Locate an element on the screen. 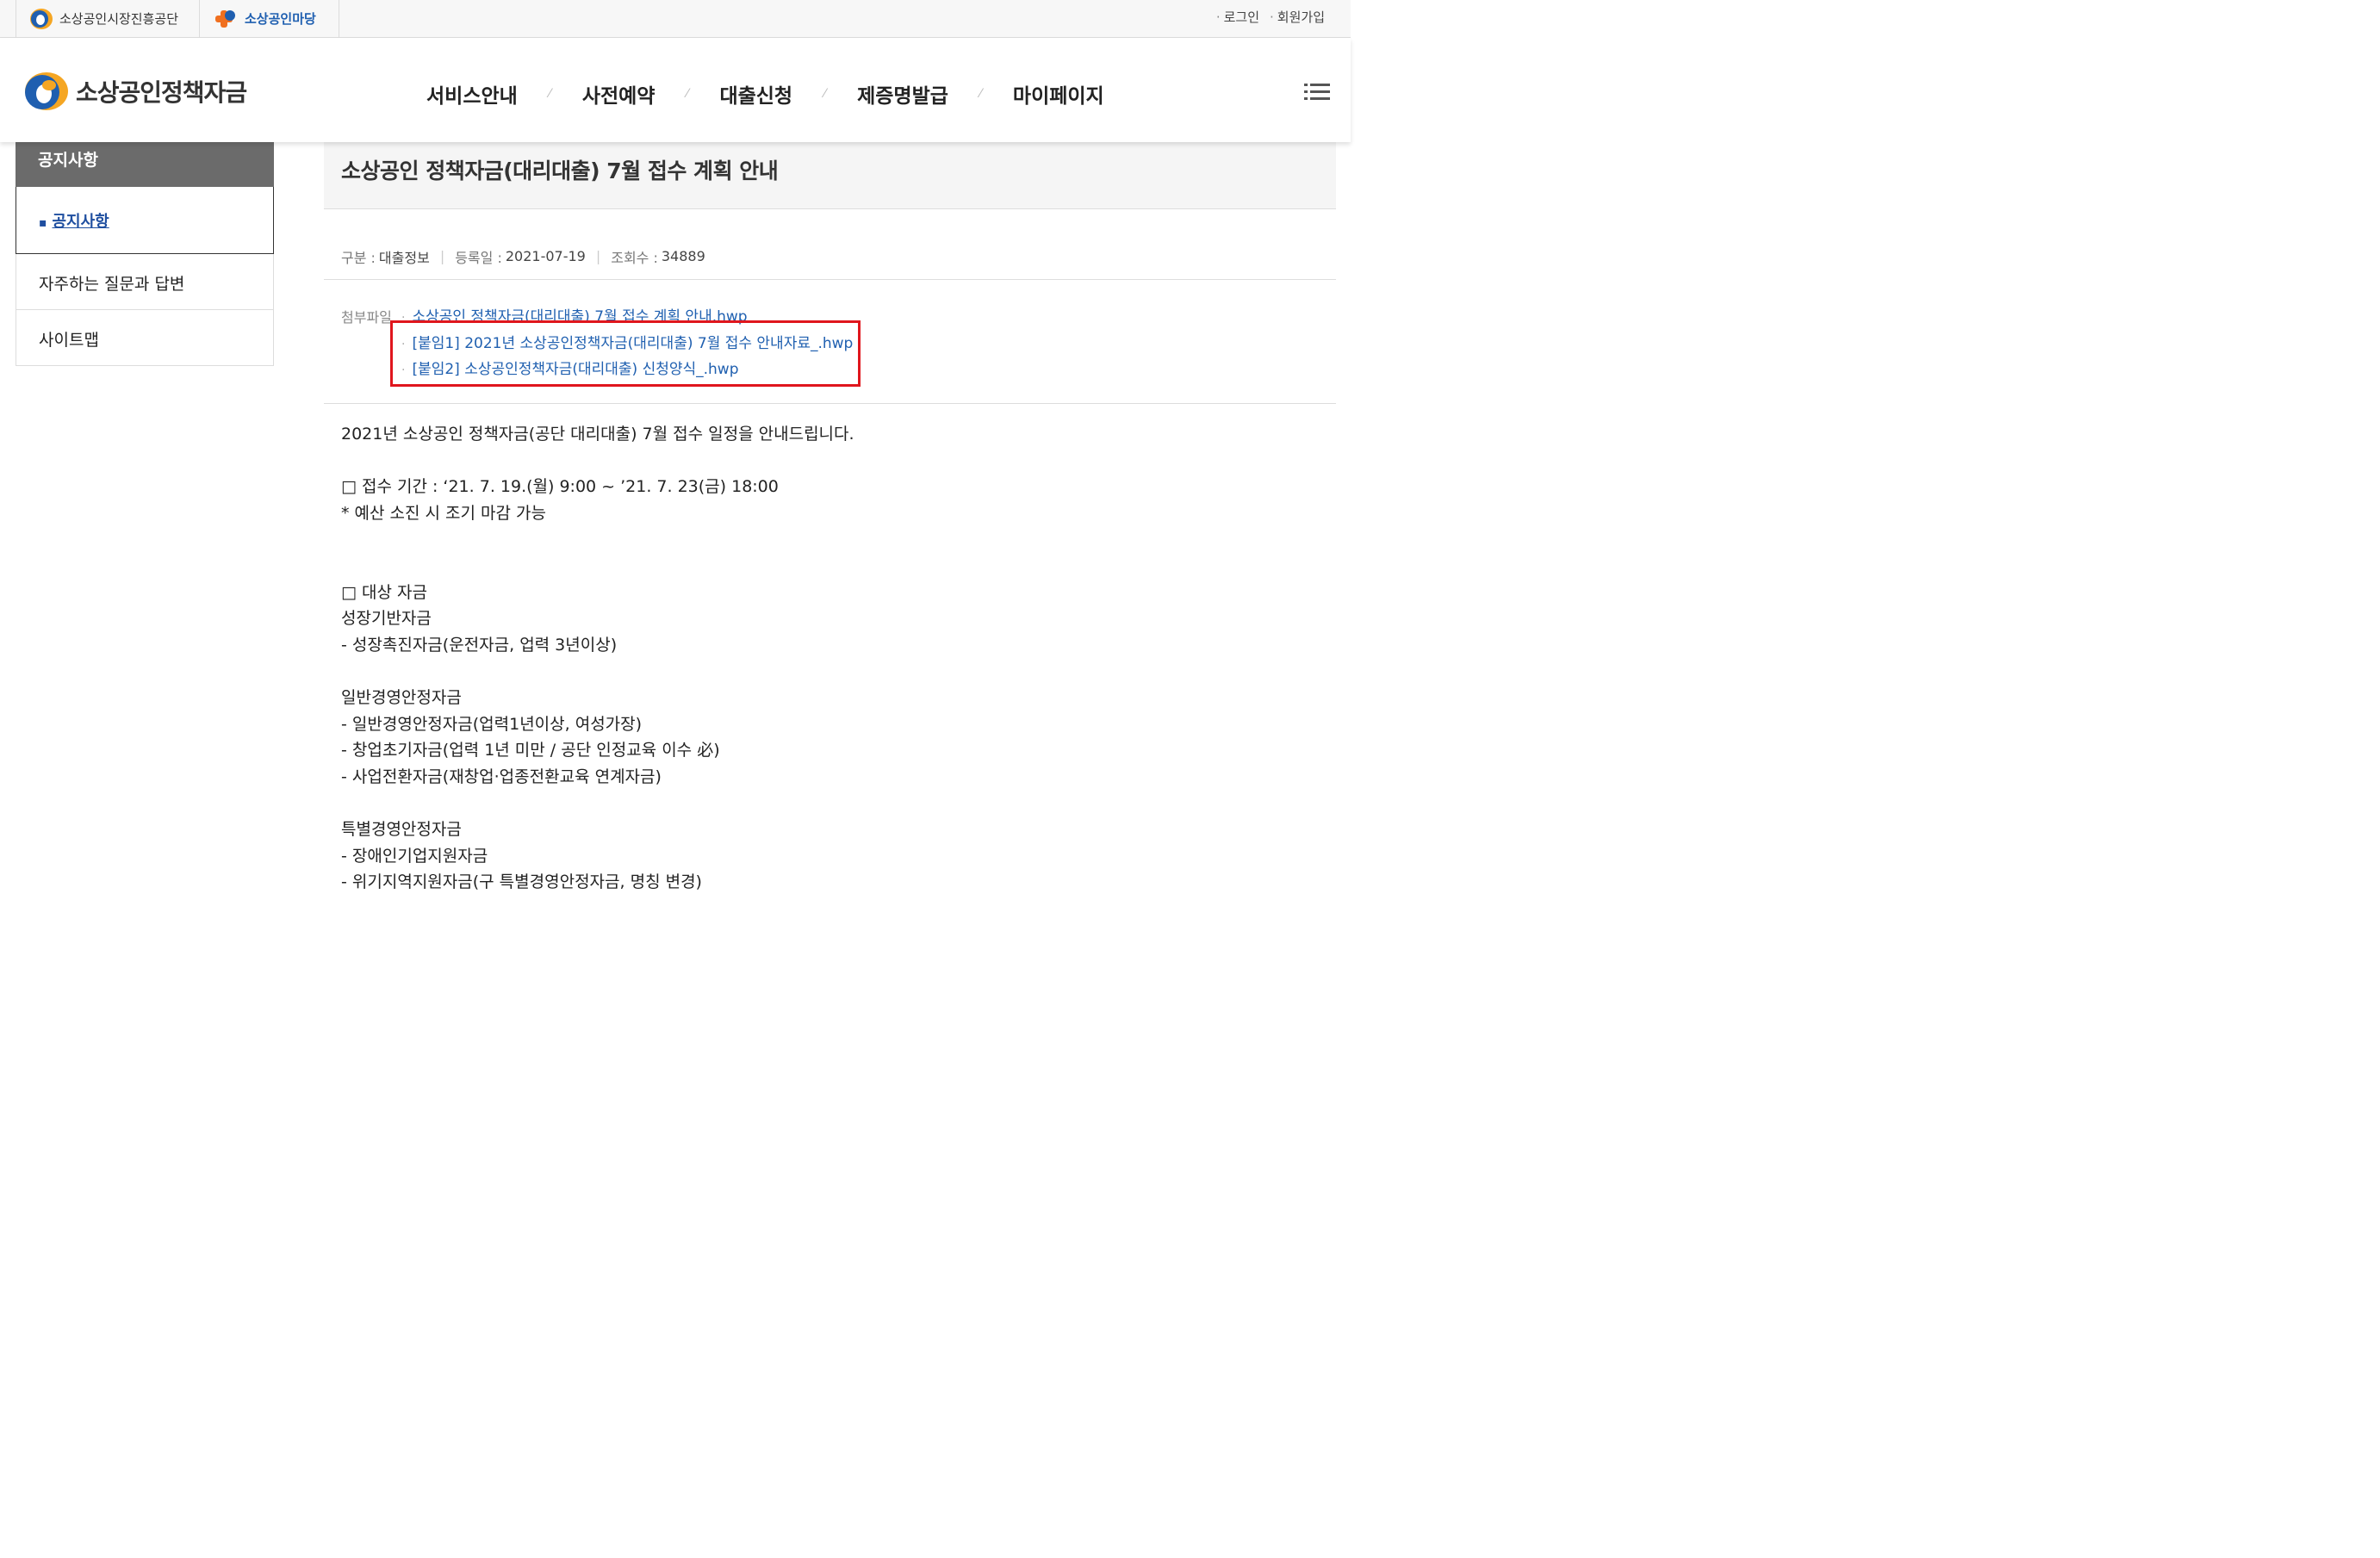  post-title: 소상공인 정책자금(대리대출) 7월 접수 계획 안내 is located at coordinates (830, 175).